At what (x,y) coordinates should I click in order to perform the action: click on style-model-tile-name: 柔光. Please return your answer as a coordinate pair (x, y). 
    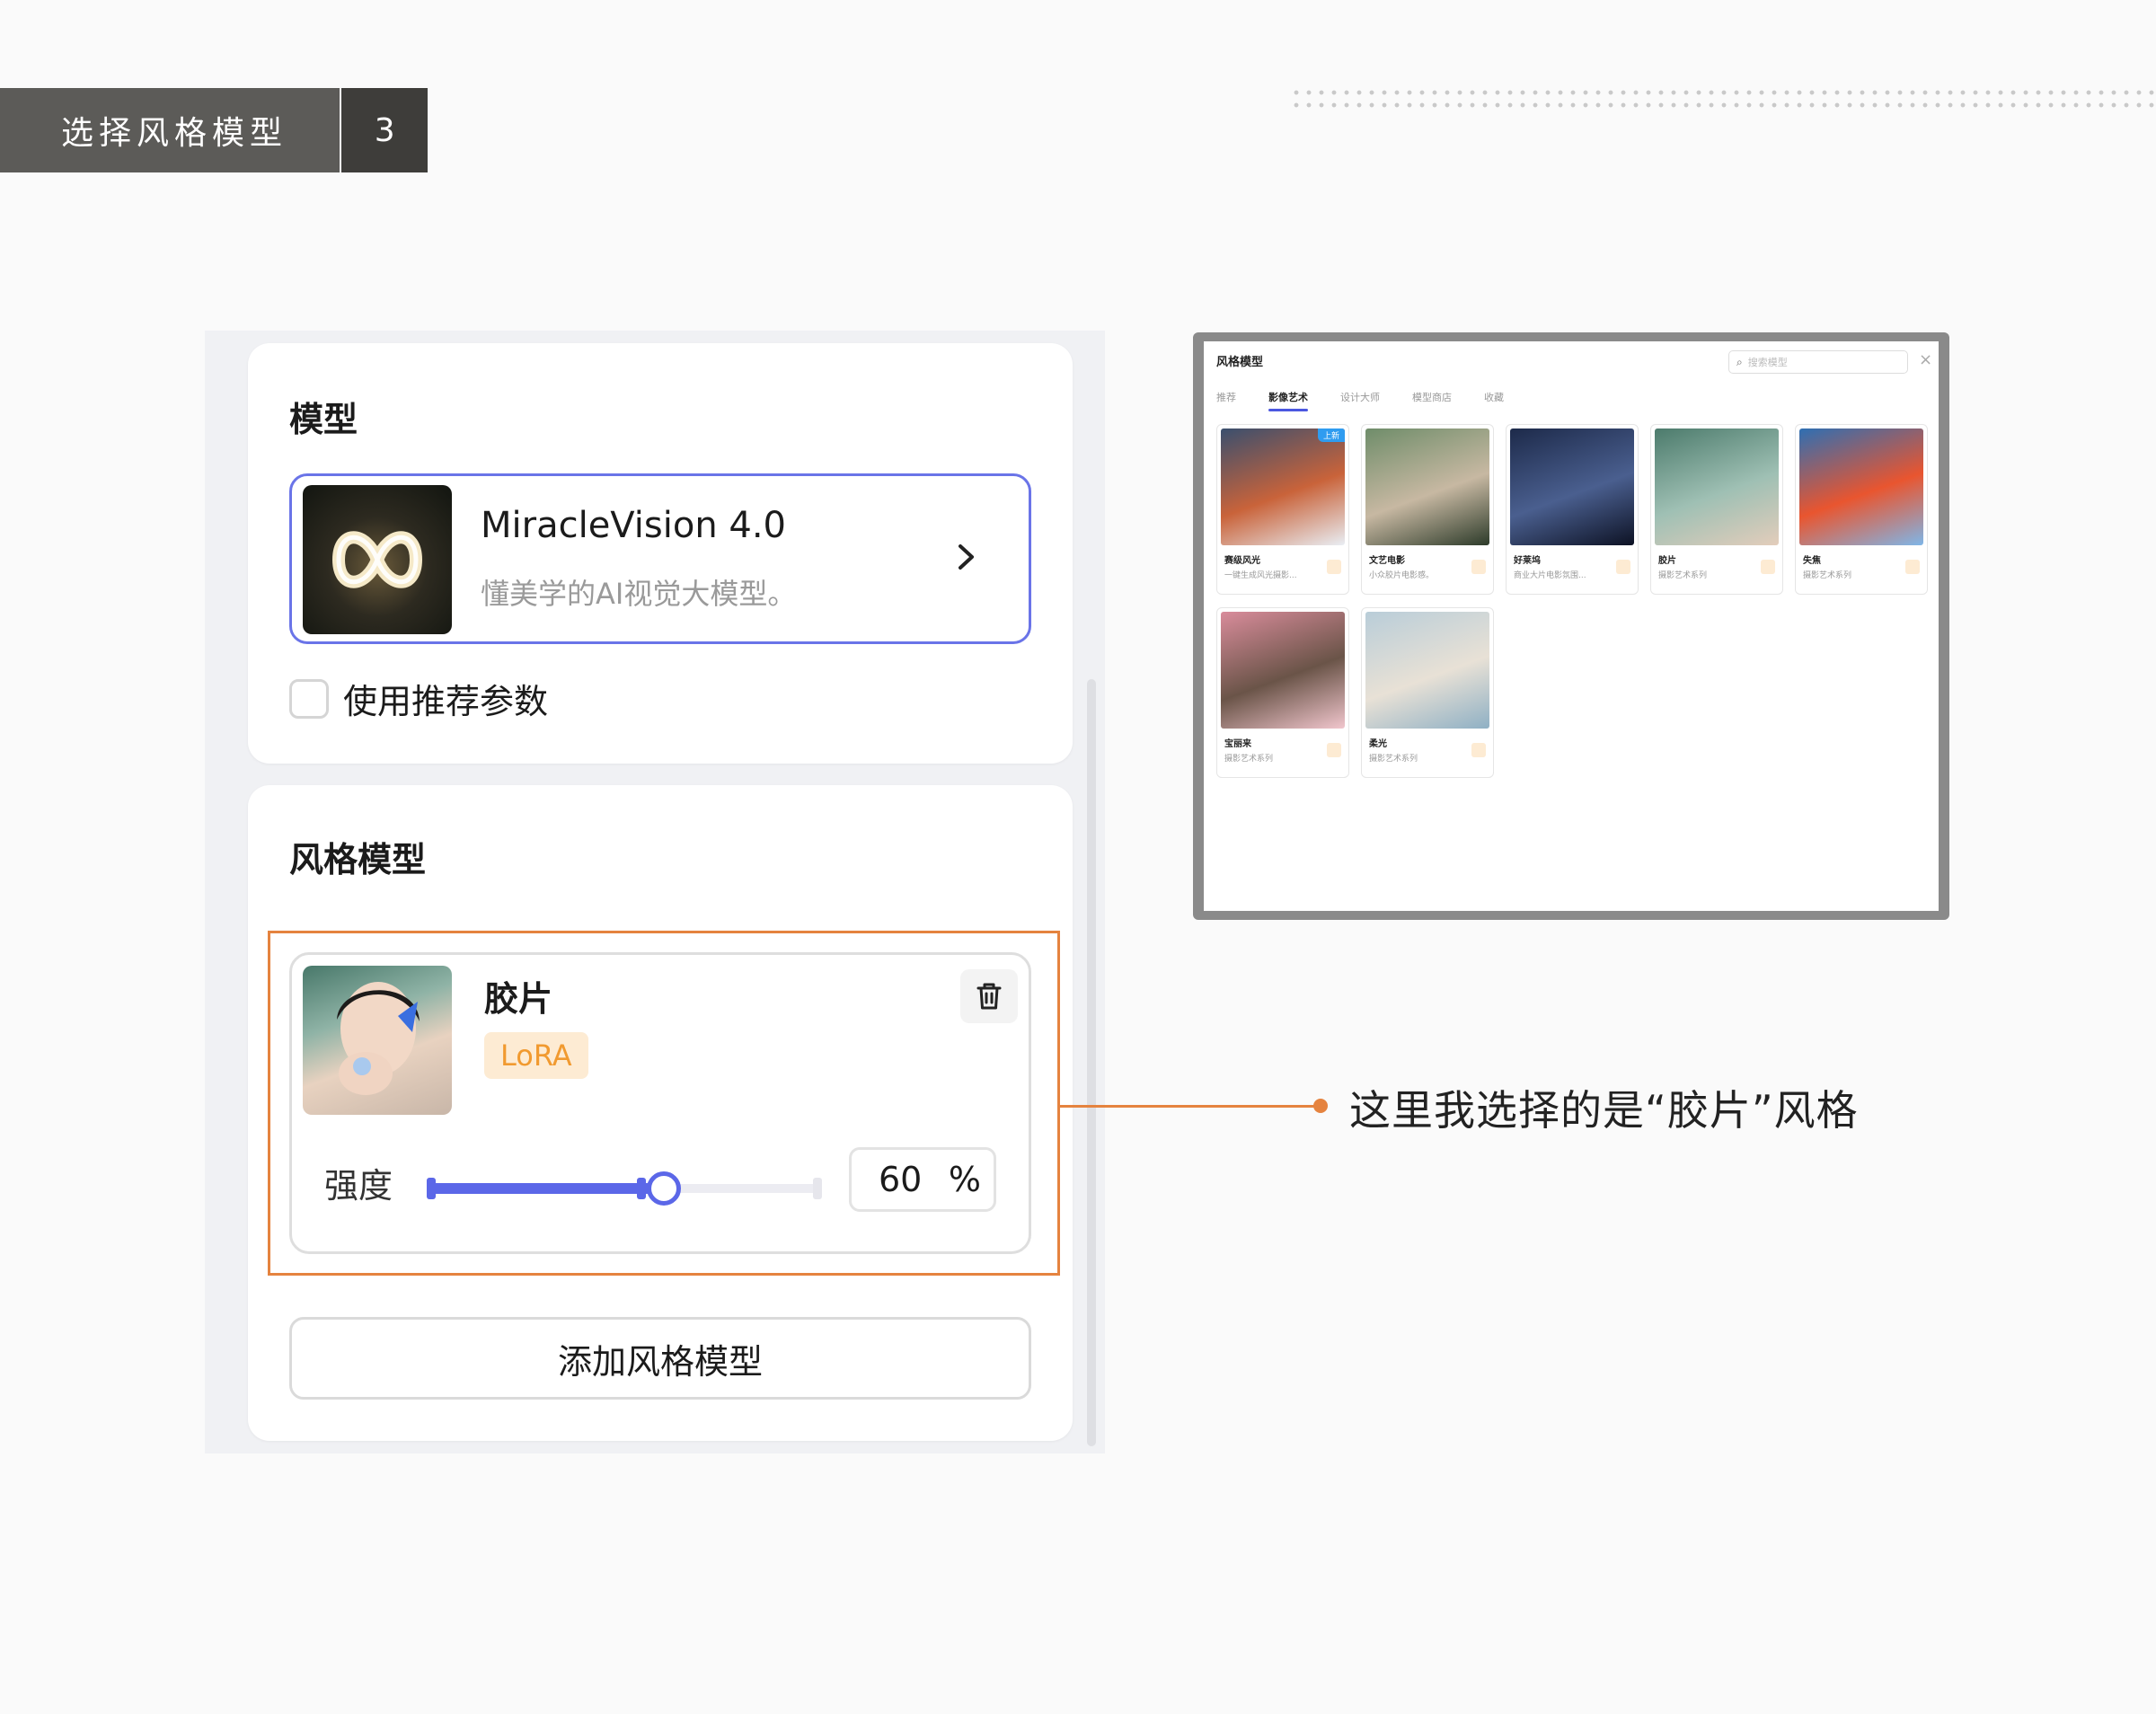
    Looking at the image, I should click on (1378, 744).